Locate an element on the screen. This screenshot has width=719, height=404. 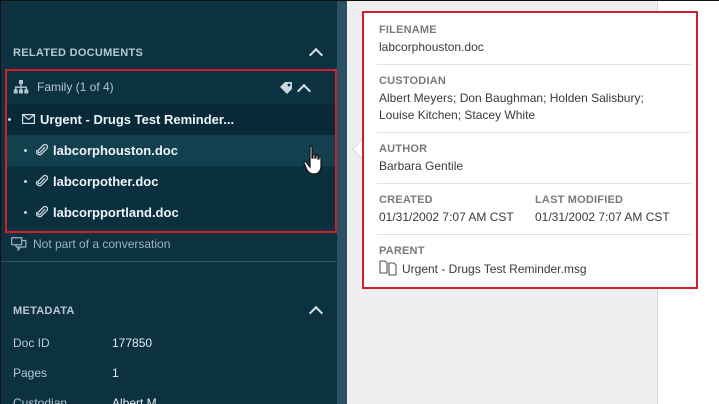
scrollbar is located at coordinates (342, 202).